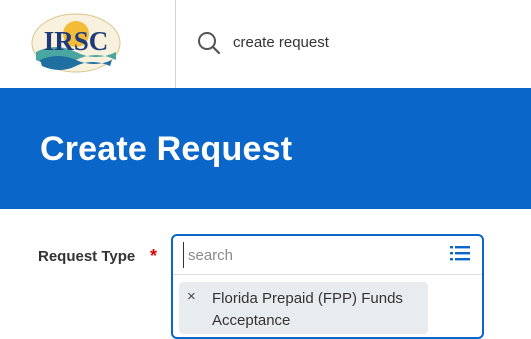 The width and height of the screenshot is (531, 339). Describe the element at coordinates (307, 309) in the screenshot. I see `selected-item-label: Florida Prepaid (FPP) Funds Acceptance` at that location.